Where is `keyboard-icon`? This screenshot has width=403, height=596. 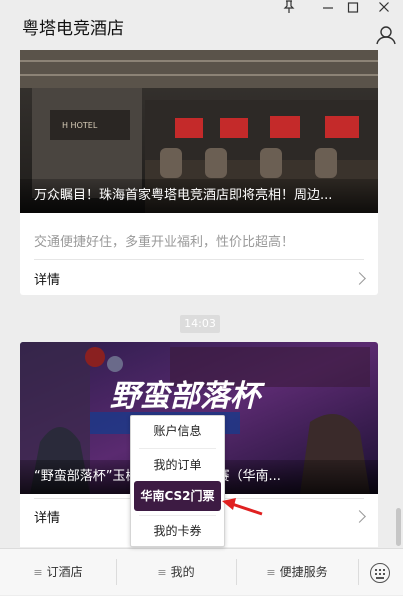 keyboard-icon is located at coordinates (380, 573).